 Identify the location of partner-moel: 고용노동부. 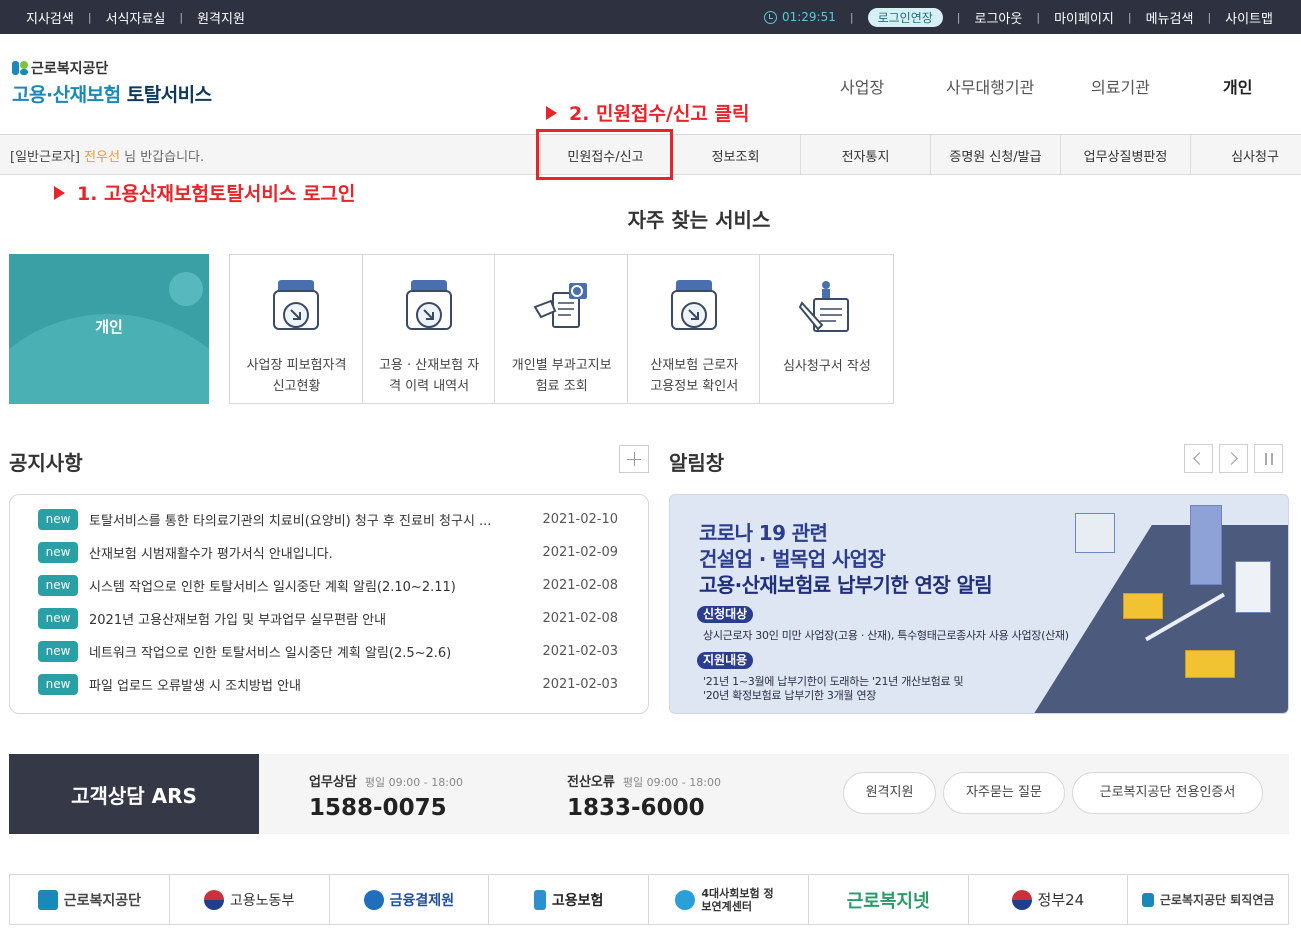
(250, 899).